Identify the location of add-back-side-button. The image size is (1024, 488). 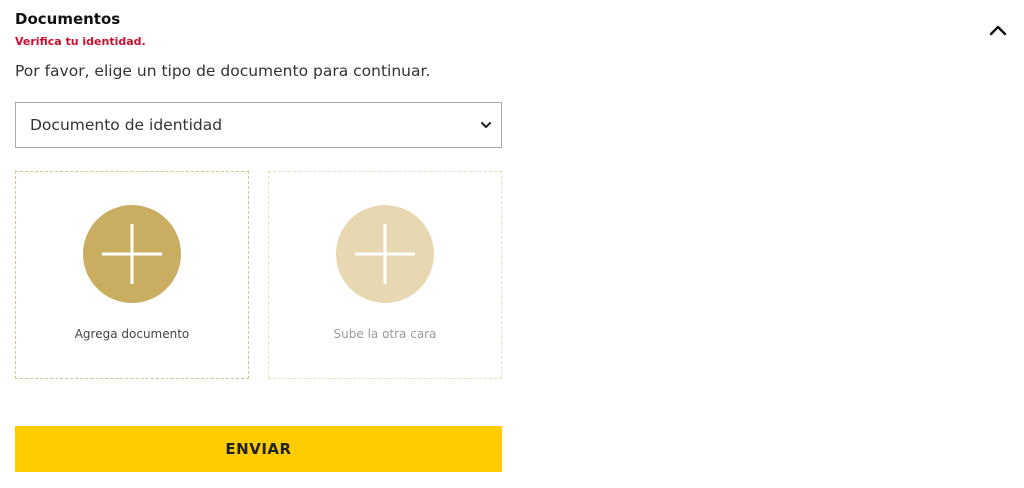
(385, 254).